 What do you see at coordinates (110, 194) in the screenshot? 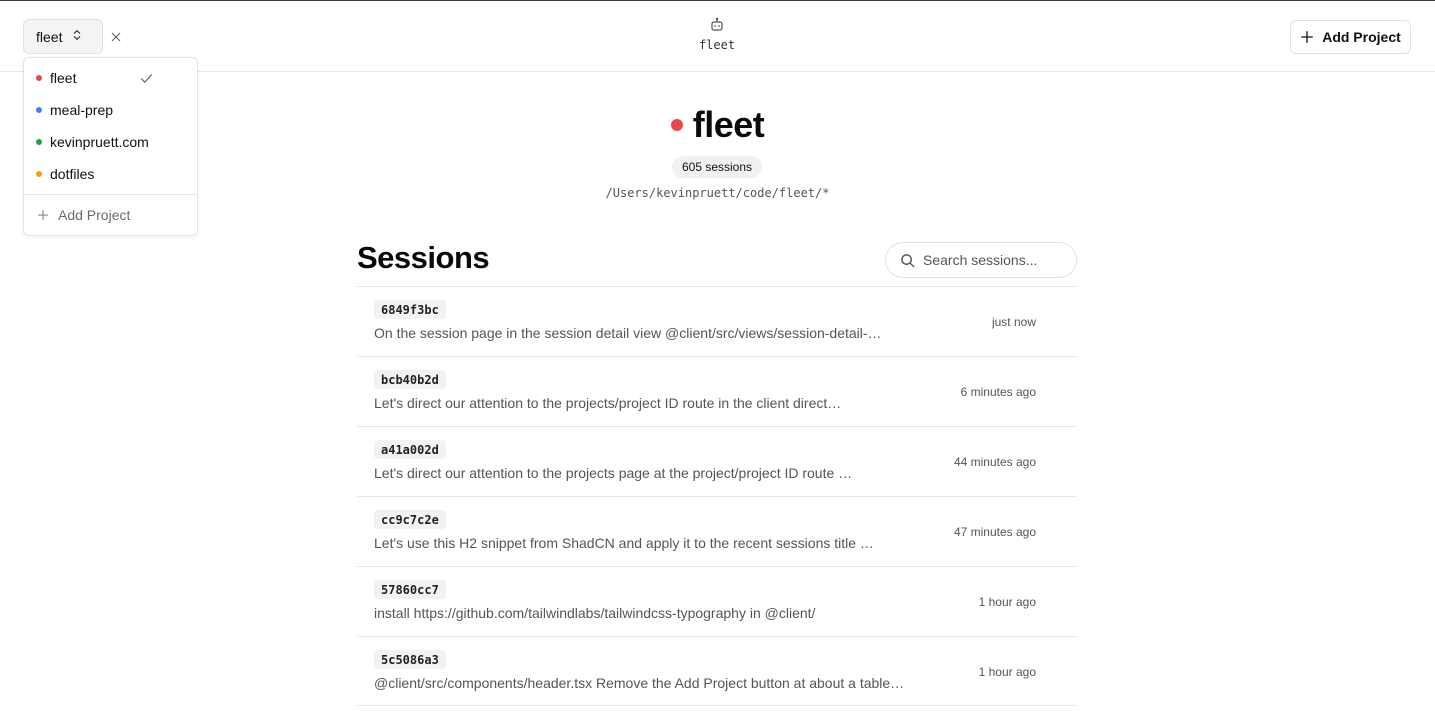
I see `dropdown-divider` at bounding box center [110, 194].